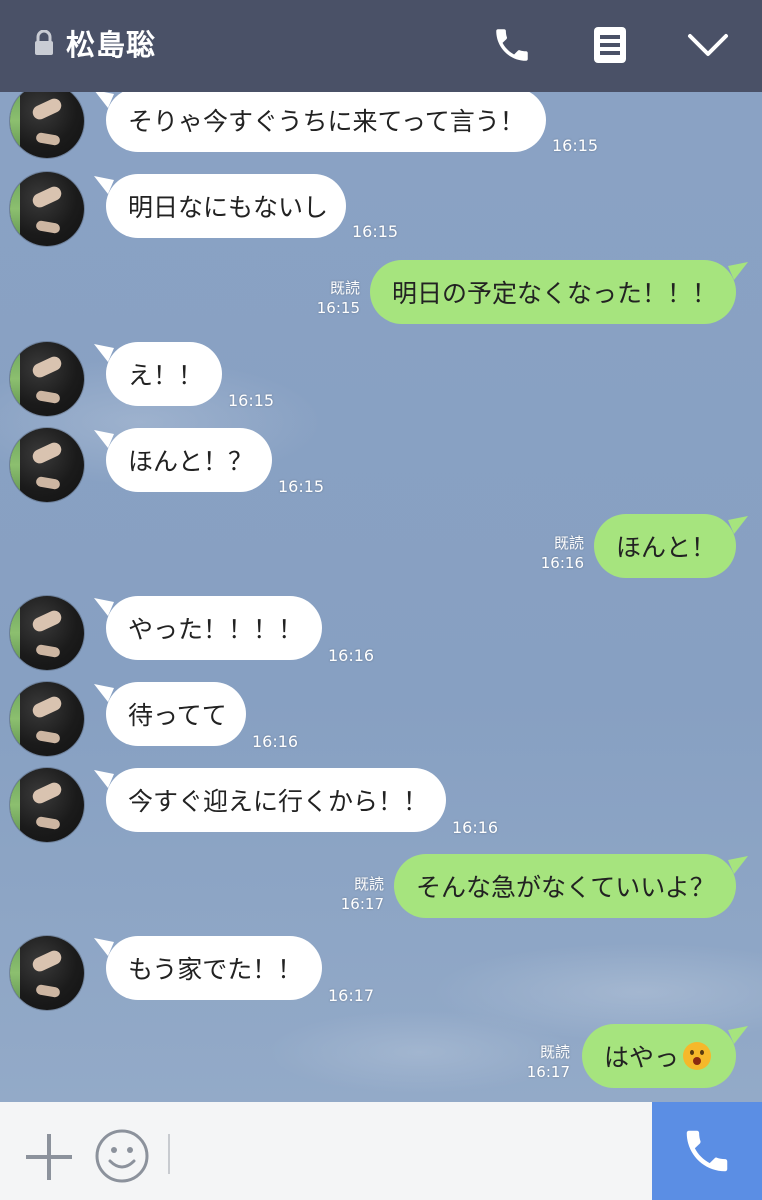 The image size is (762, 1200). Describe the element at coordinates (565, 886) in the screenshot. I see `message-bubble-outgoing: そんな急がなくていいよ？` at that location.